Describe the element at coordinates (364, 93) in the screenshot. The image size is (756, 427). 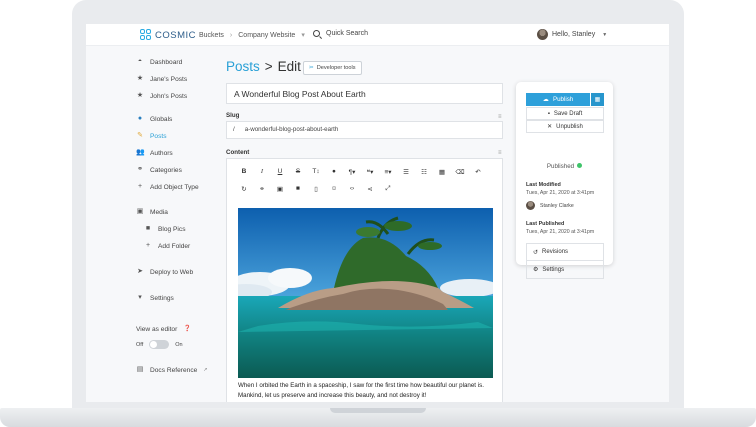
I see `post-title-input: A Wonderful Blog Post About Earth` at that location.